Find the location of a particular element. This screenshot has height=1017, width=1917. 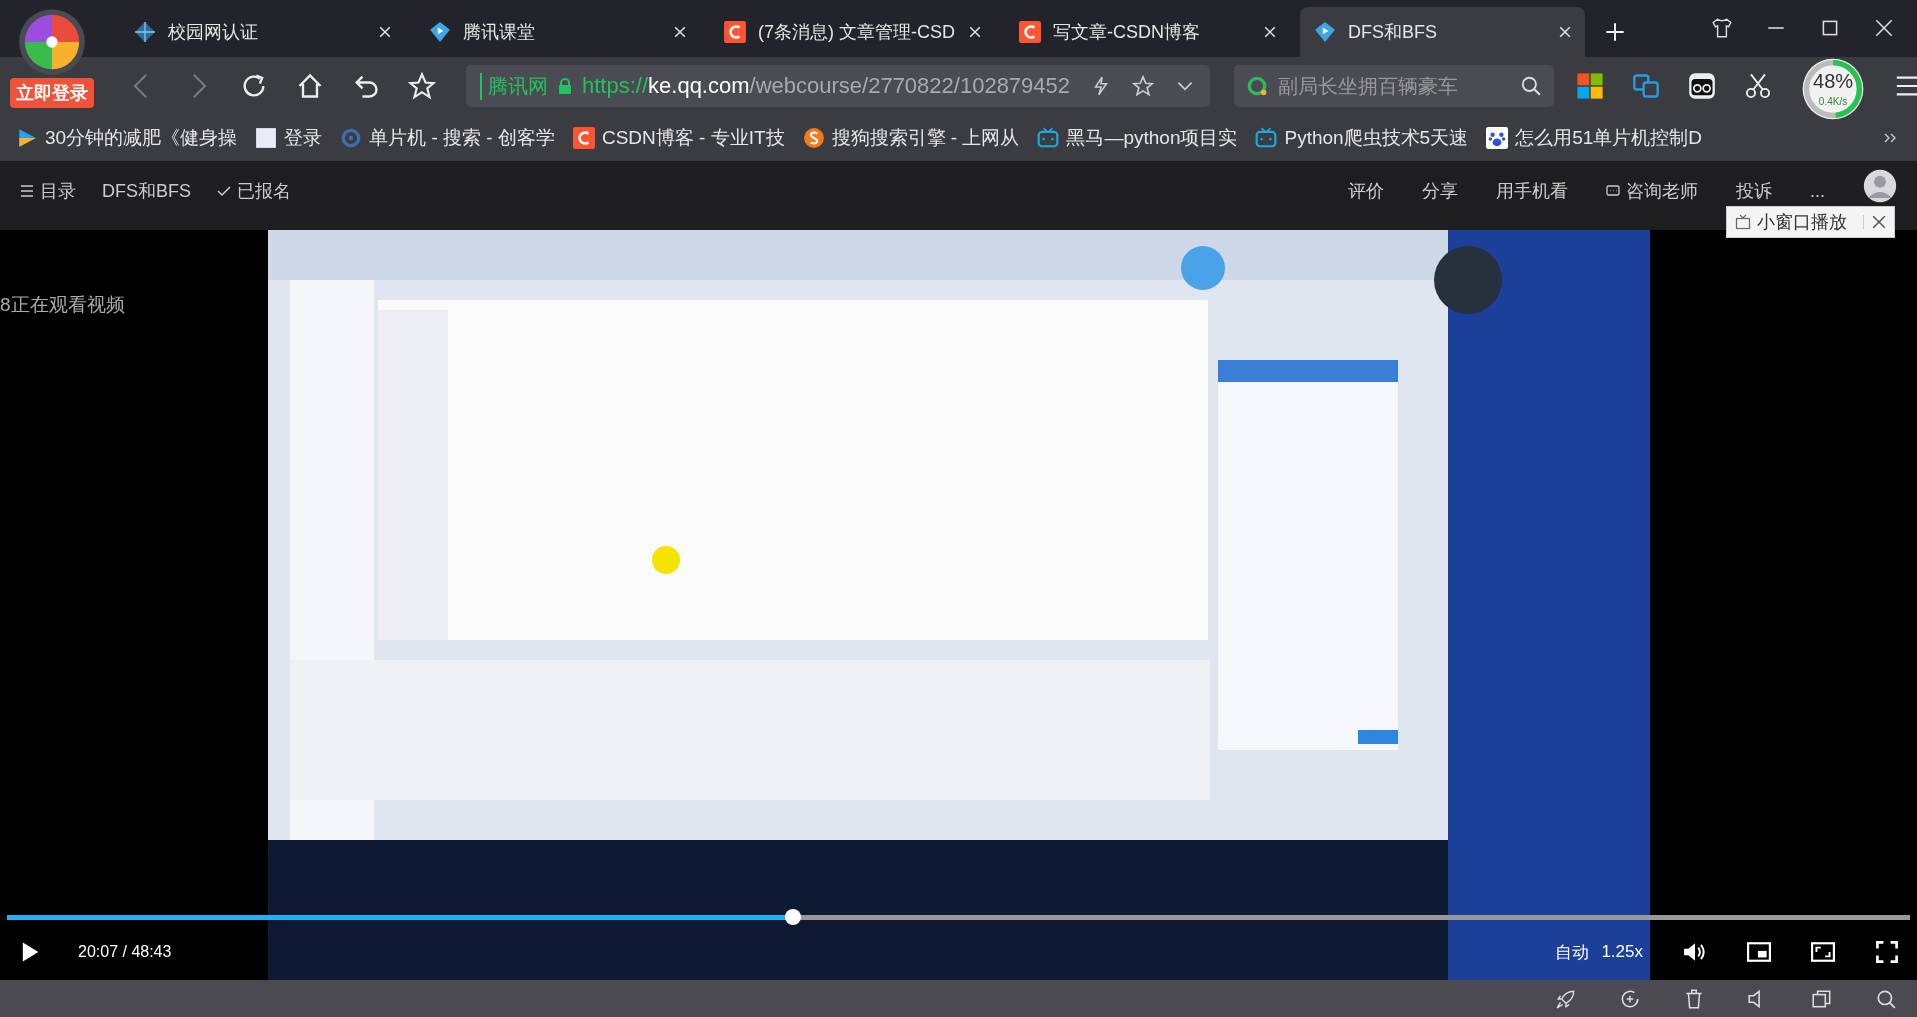

login-button: 立即登录 is located at coordinates (52, 93).